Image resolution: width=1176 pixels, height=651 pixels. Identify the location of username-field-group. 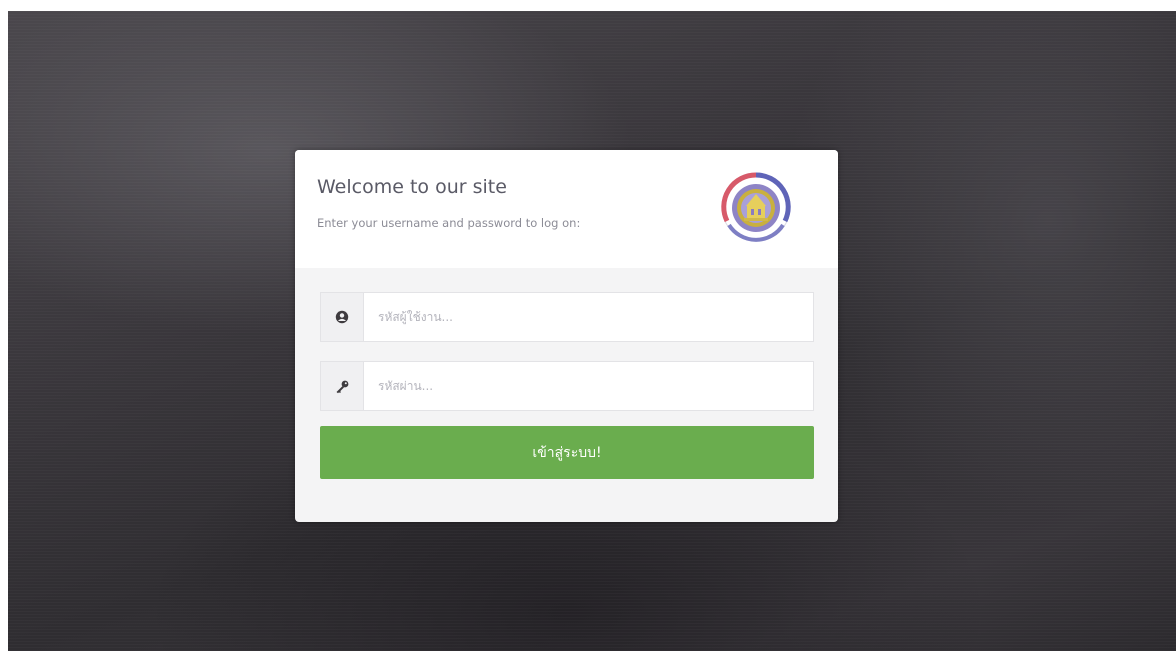
(567, 317).